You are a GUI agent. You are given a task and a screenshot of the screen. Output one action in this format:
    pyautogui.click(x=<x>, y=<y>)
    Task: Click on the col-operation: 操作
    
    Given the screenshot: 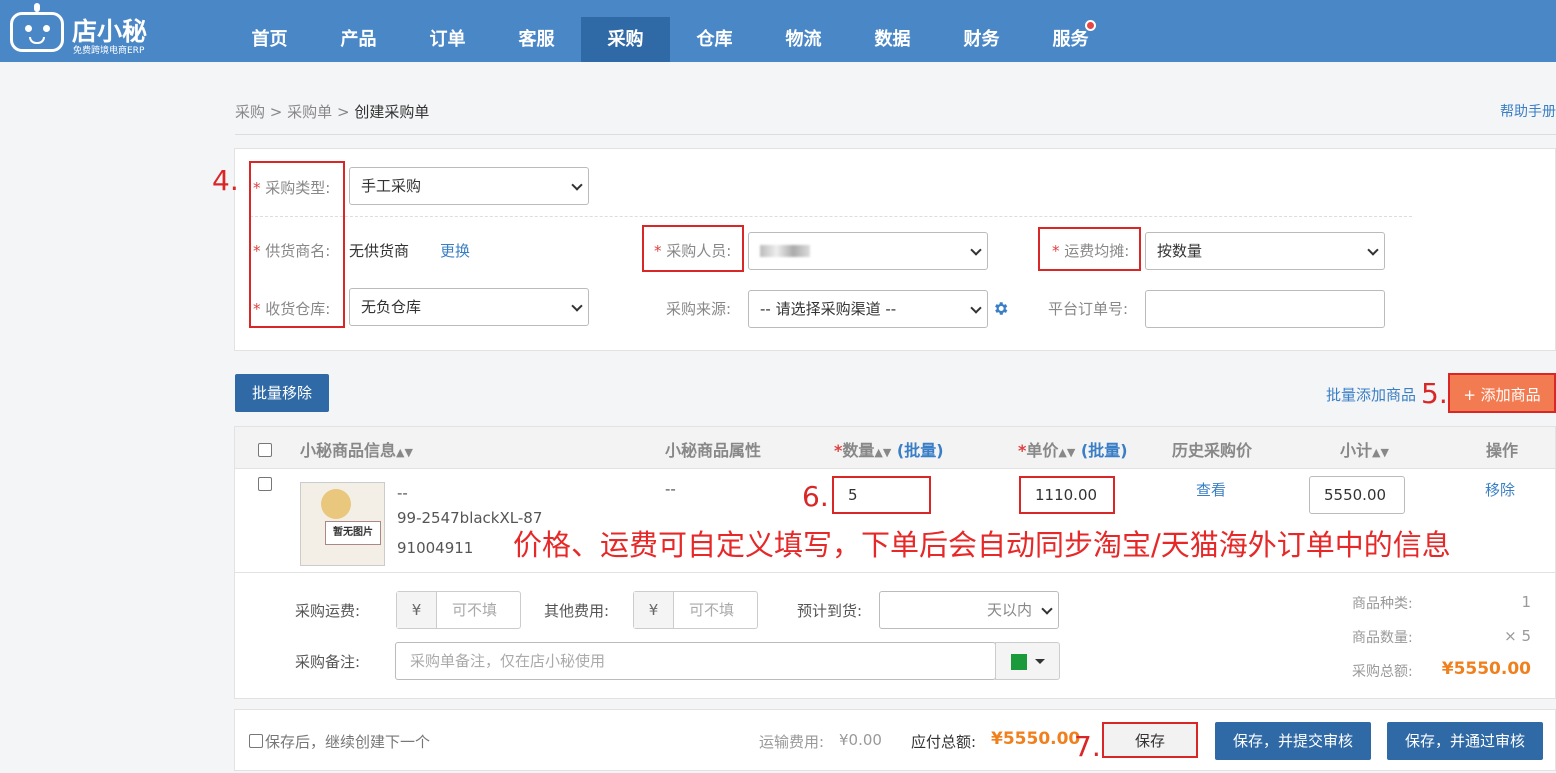 What is the action you would take?
    pyautogui.click(x=1502, y=450)
    